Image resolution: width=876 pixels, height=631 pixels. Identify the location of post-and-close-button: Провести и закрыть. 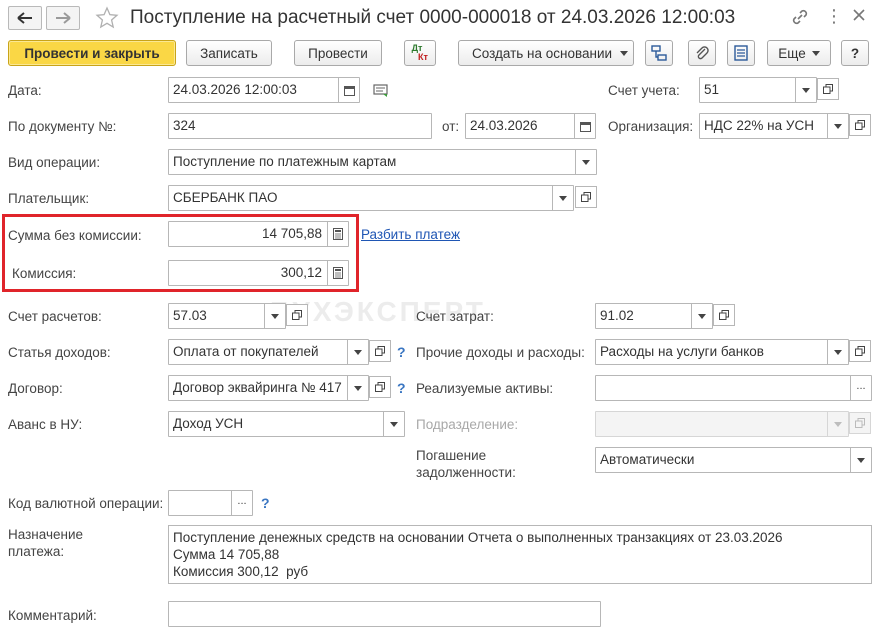
(92, 53).